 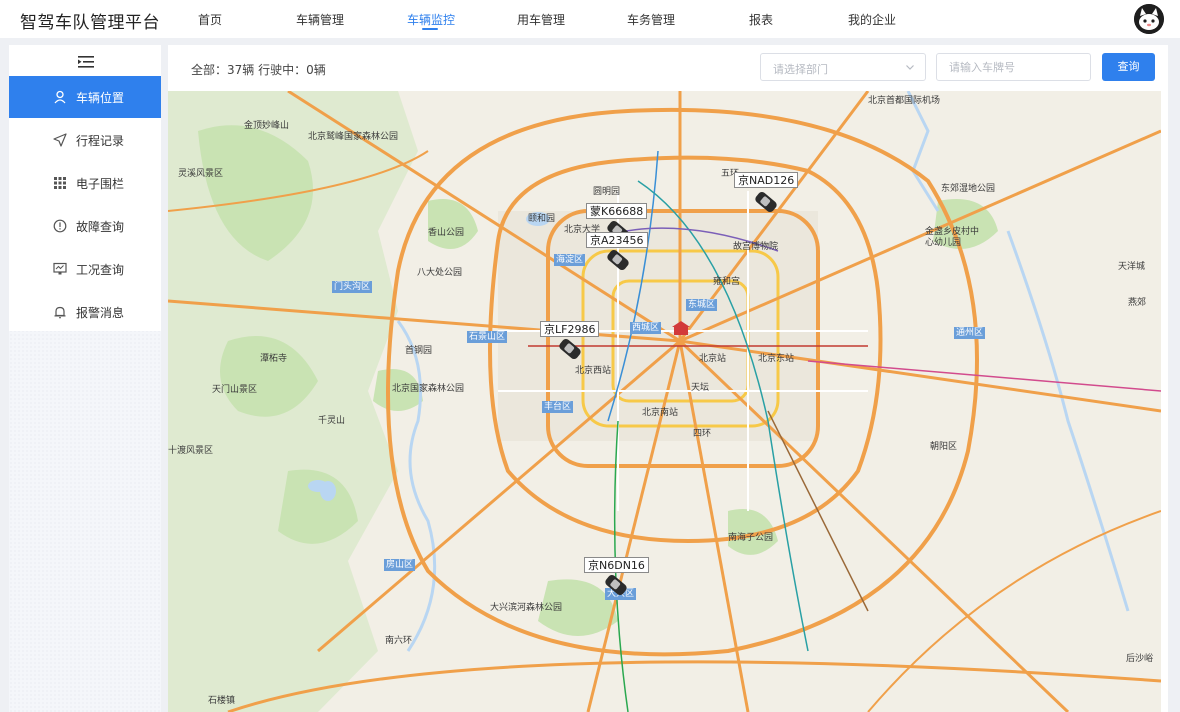 What do you see at coordinates (487, 337) in the screenshot?
I see `district-label: 石景山区` at bounding box center [487, 337].